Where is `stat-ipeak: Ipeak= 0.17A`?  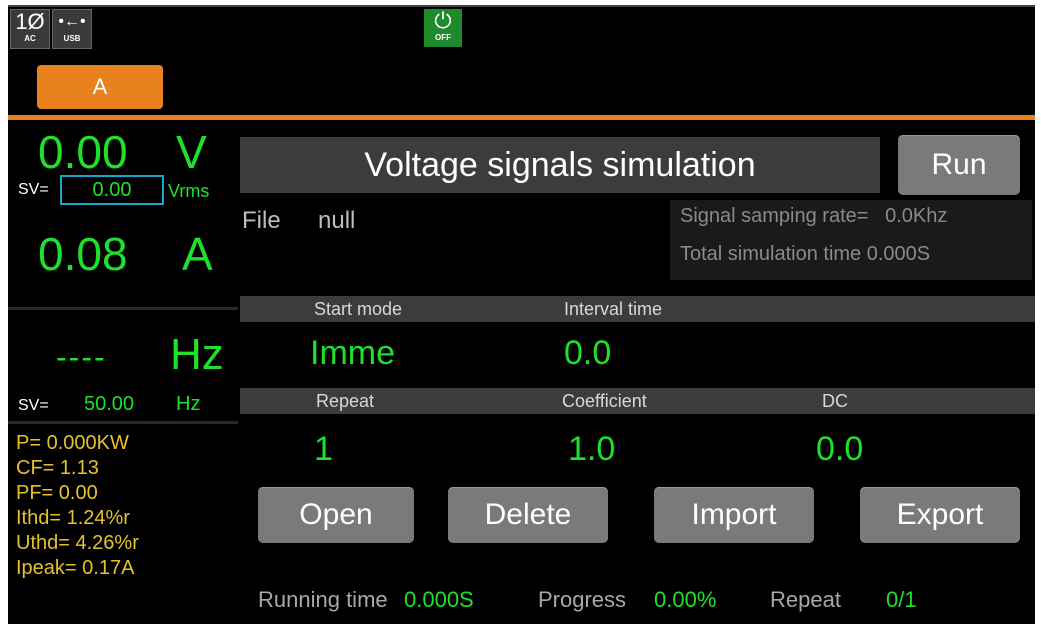
stat-ipeak: Ipeak= 0.17A is located at coordinates (75, 568).